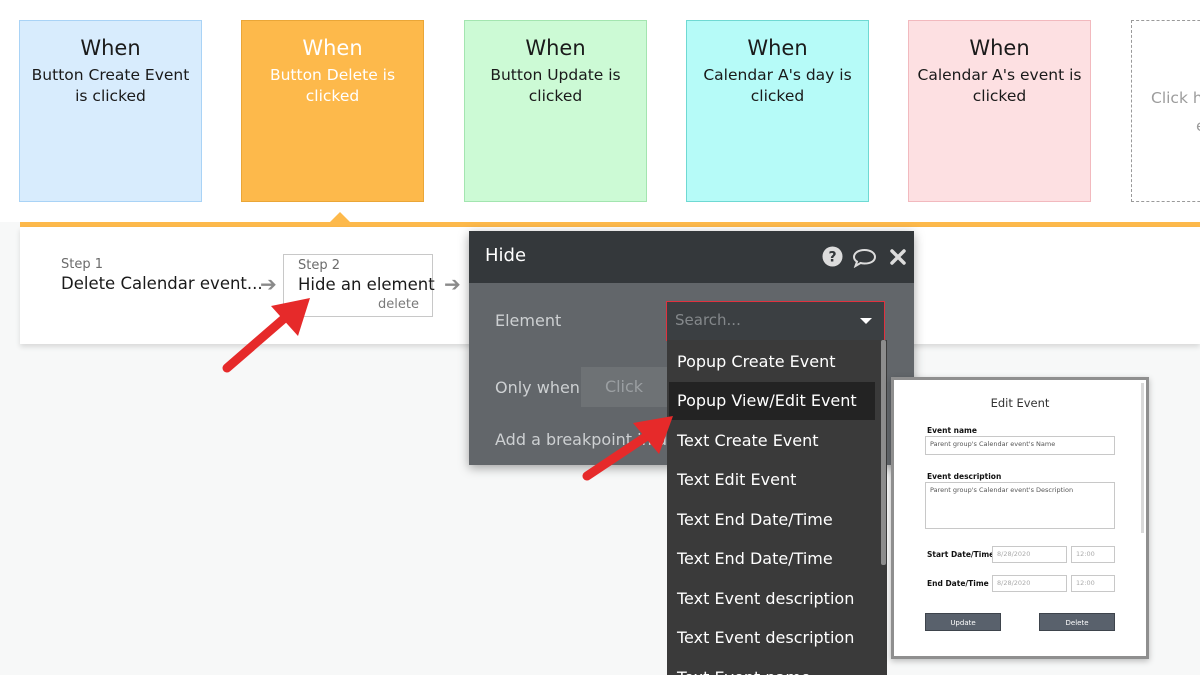 The height and width of the screenshot is (675, 1200). Describe the element at coordinates (952, 430) in the screenshot. I see `event-name-label: Event name` at that location.